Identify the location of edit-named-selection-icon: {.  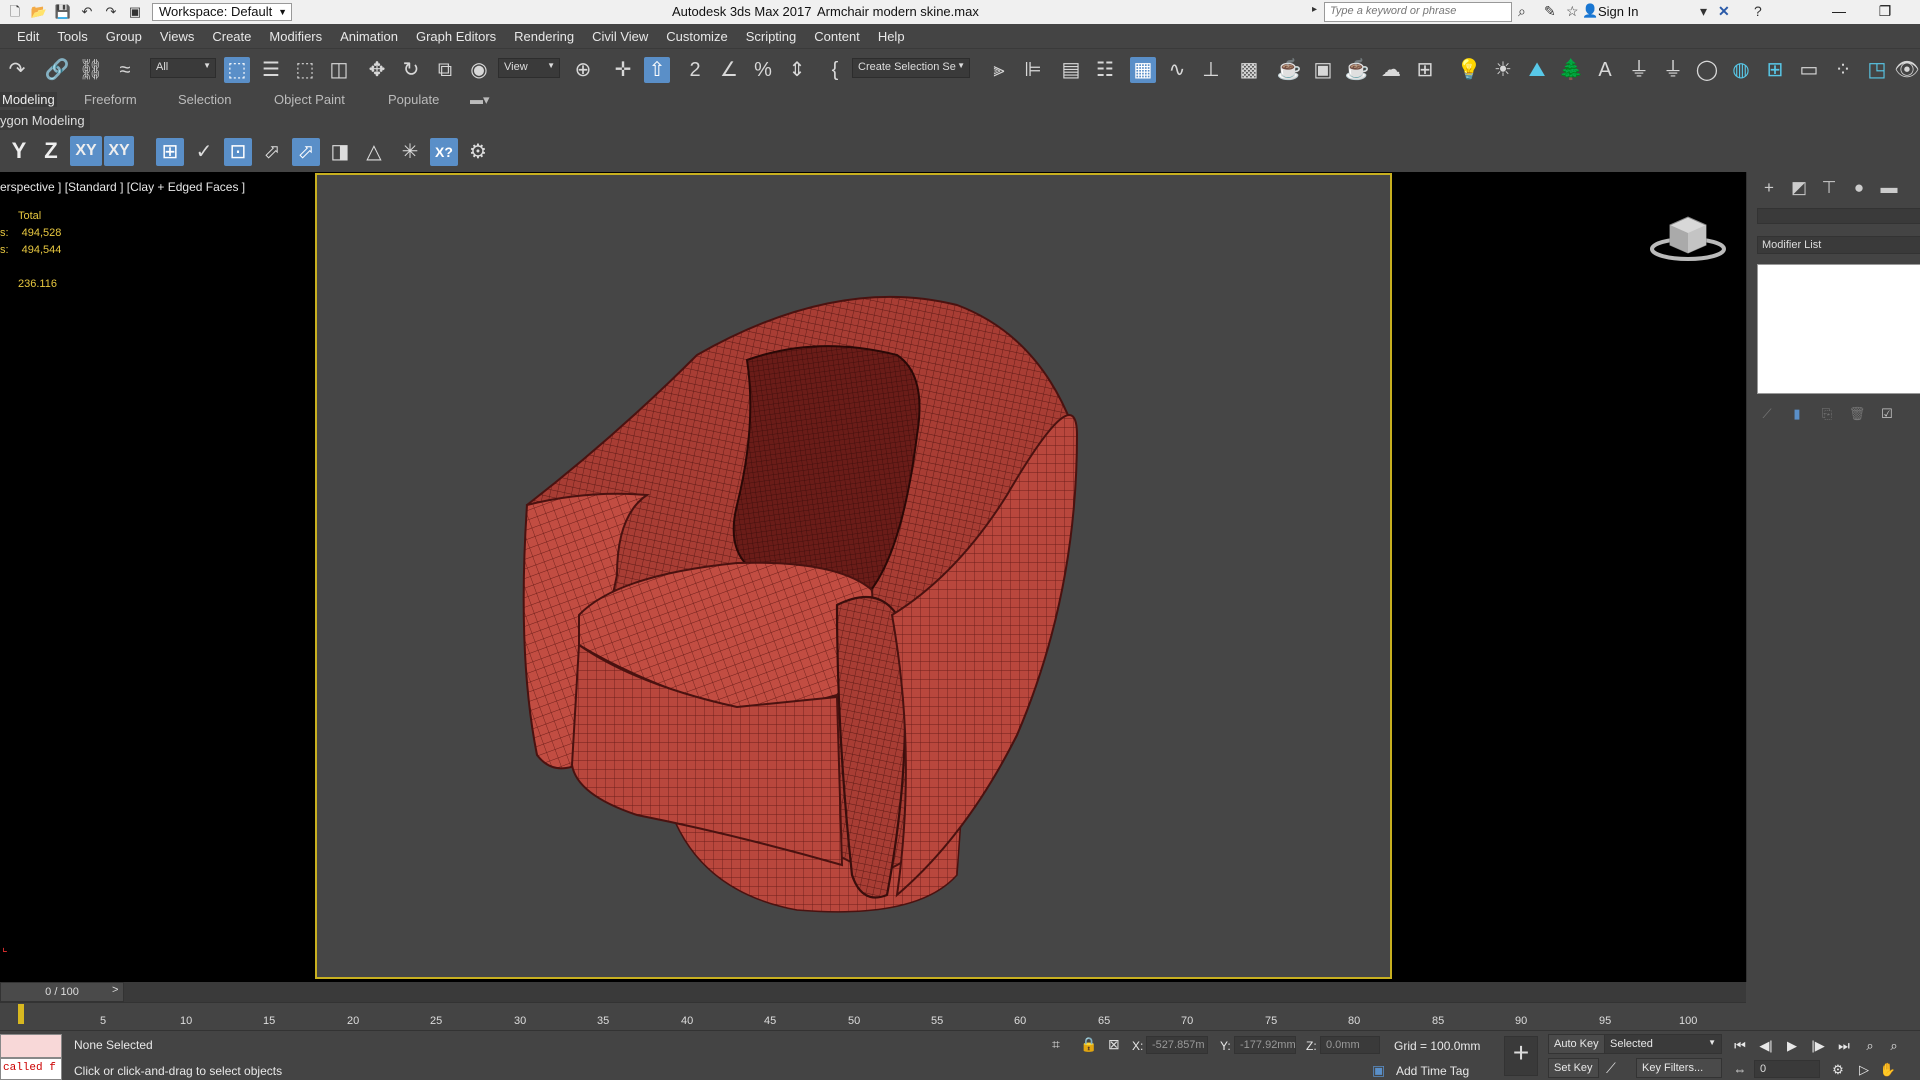
(835, 70).